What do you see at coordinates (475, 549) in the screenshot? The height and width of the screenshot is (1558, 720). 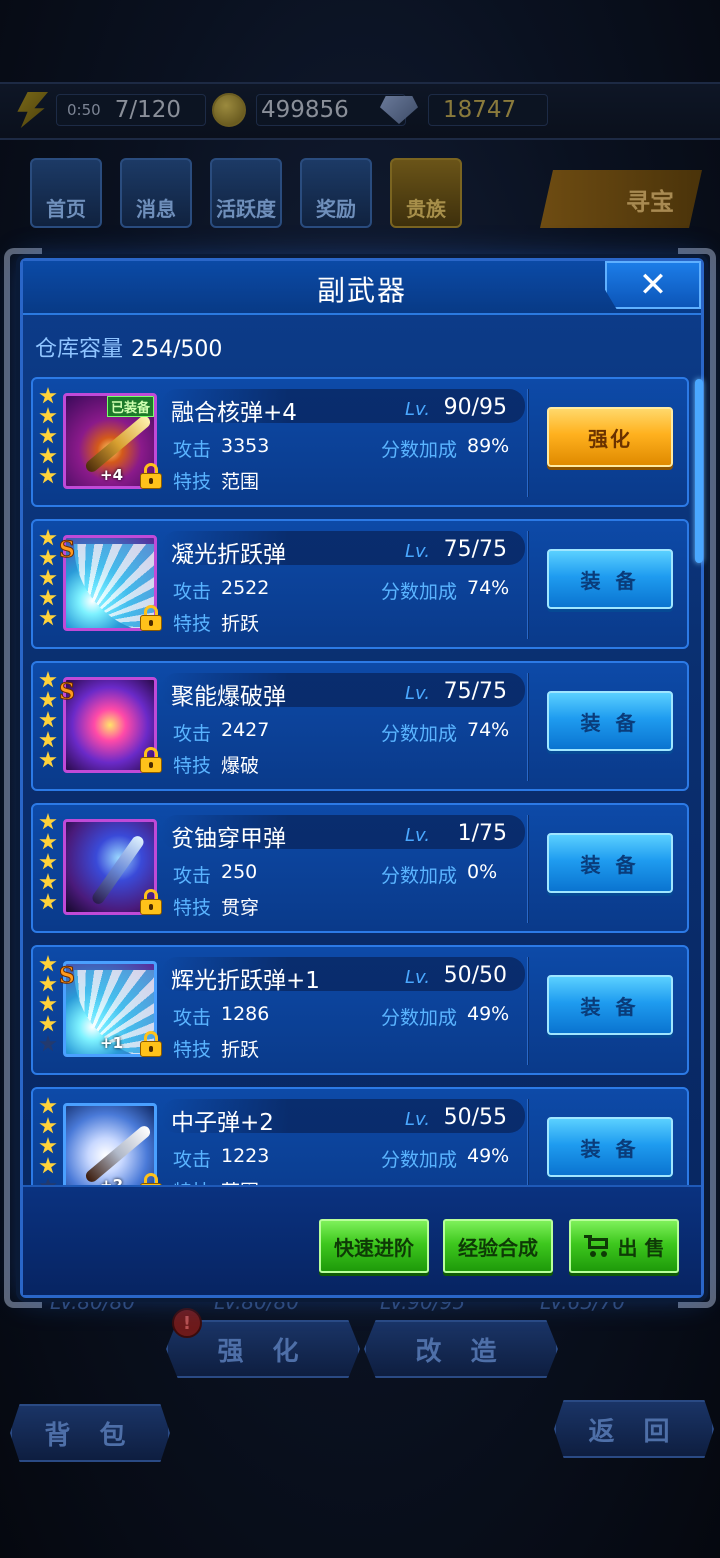 I see `weapon-level: 75/75` at bounding box center [475, 549].